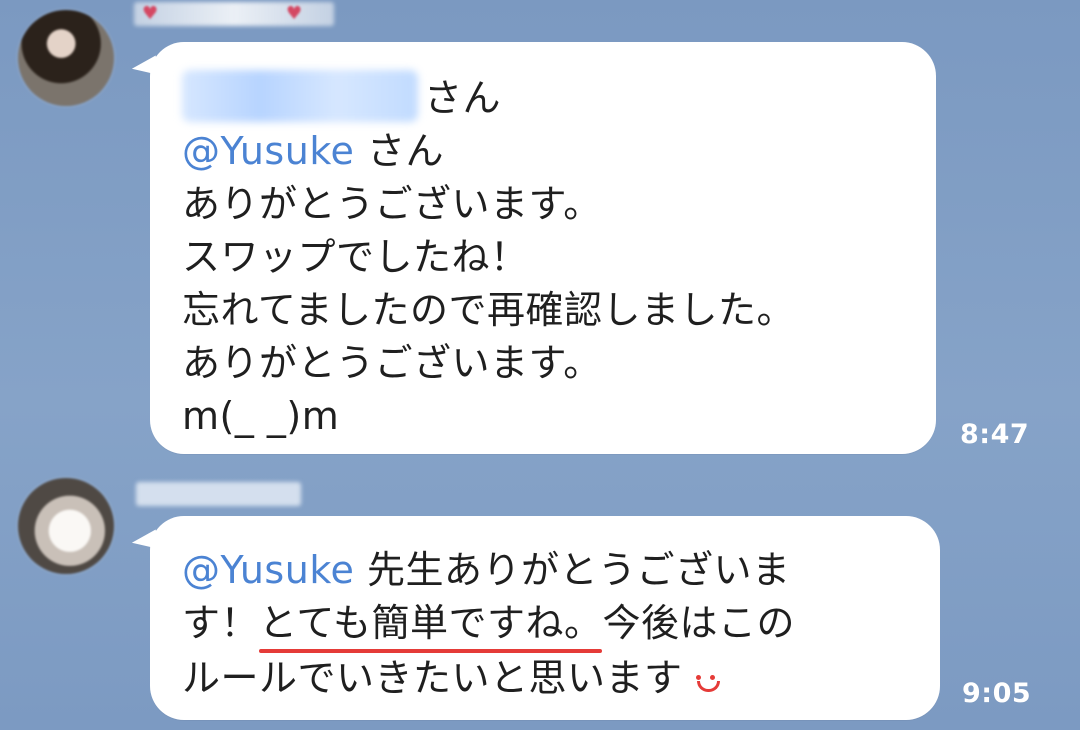  Describe the element at coordinates (997, 693) in the screenshot. I see `message-timestamp-2: 9:05` at that location.